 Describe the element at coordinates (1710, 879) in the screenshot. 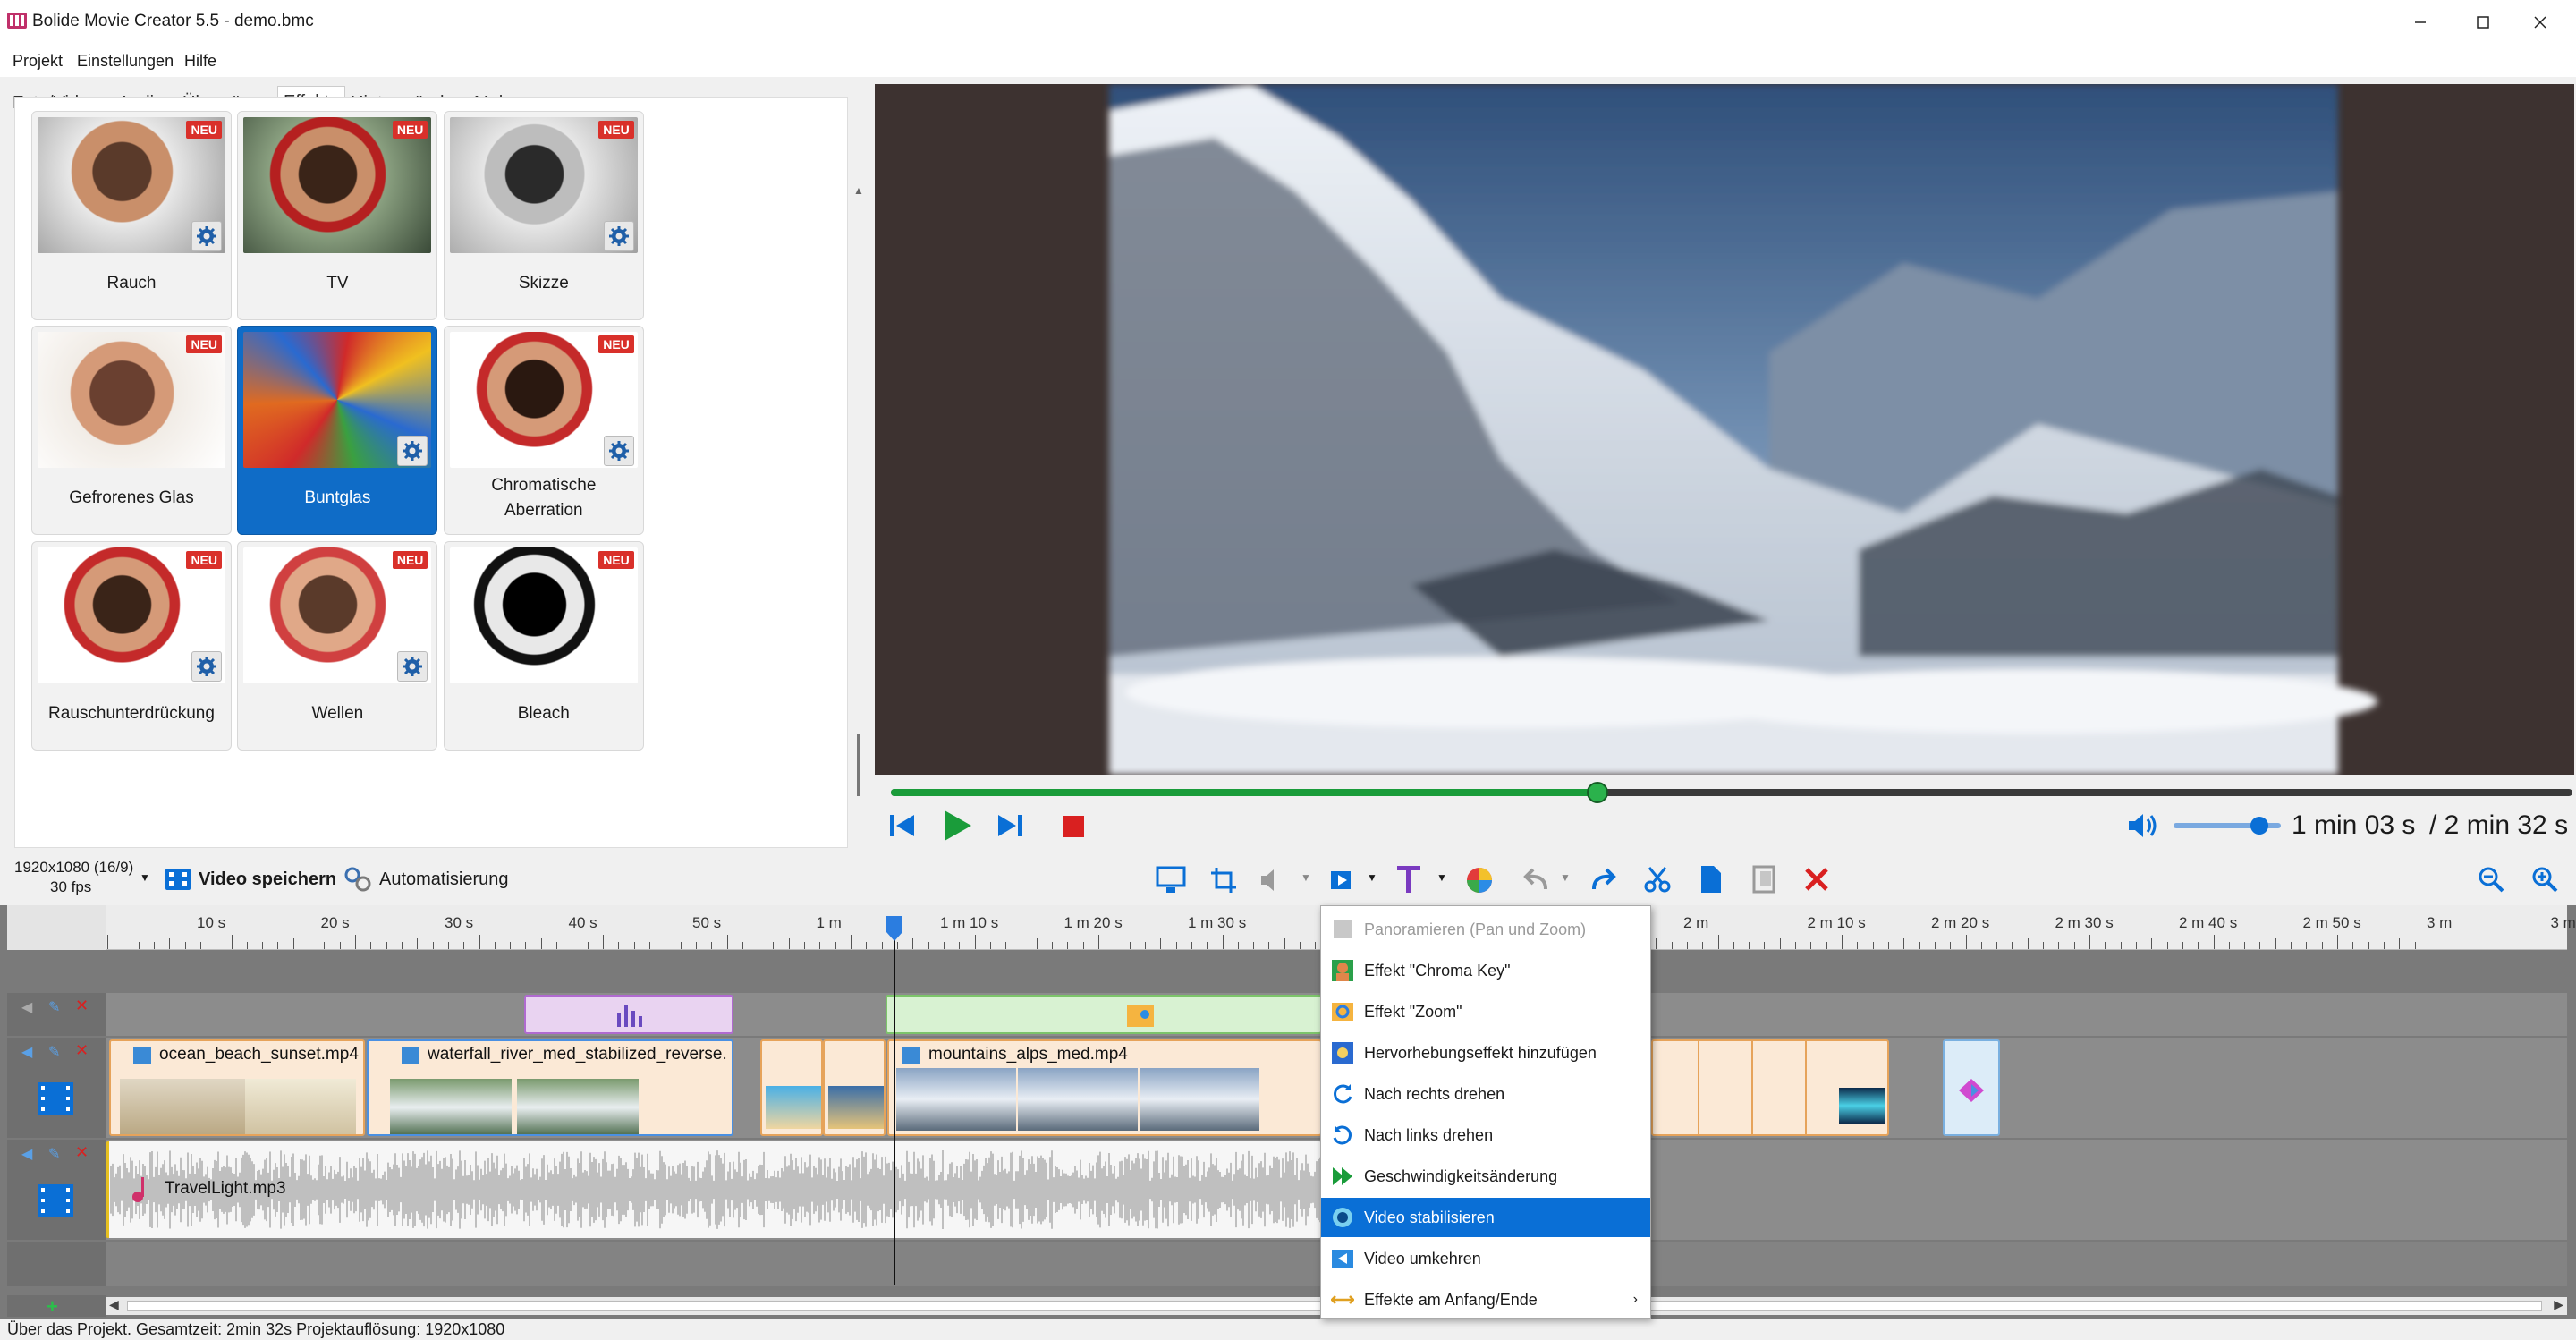

I see `copy-icon` at that location.